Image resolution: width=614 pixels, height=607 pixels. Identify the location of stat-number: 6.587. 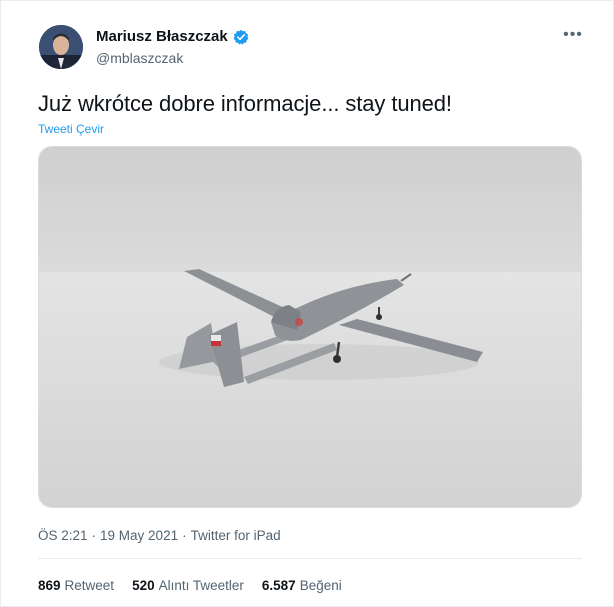
(278, 585).